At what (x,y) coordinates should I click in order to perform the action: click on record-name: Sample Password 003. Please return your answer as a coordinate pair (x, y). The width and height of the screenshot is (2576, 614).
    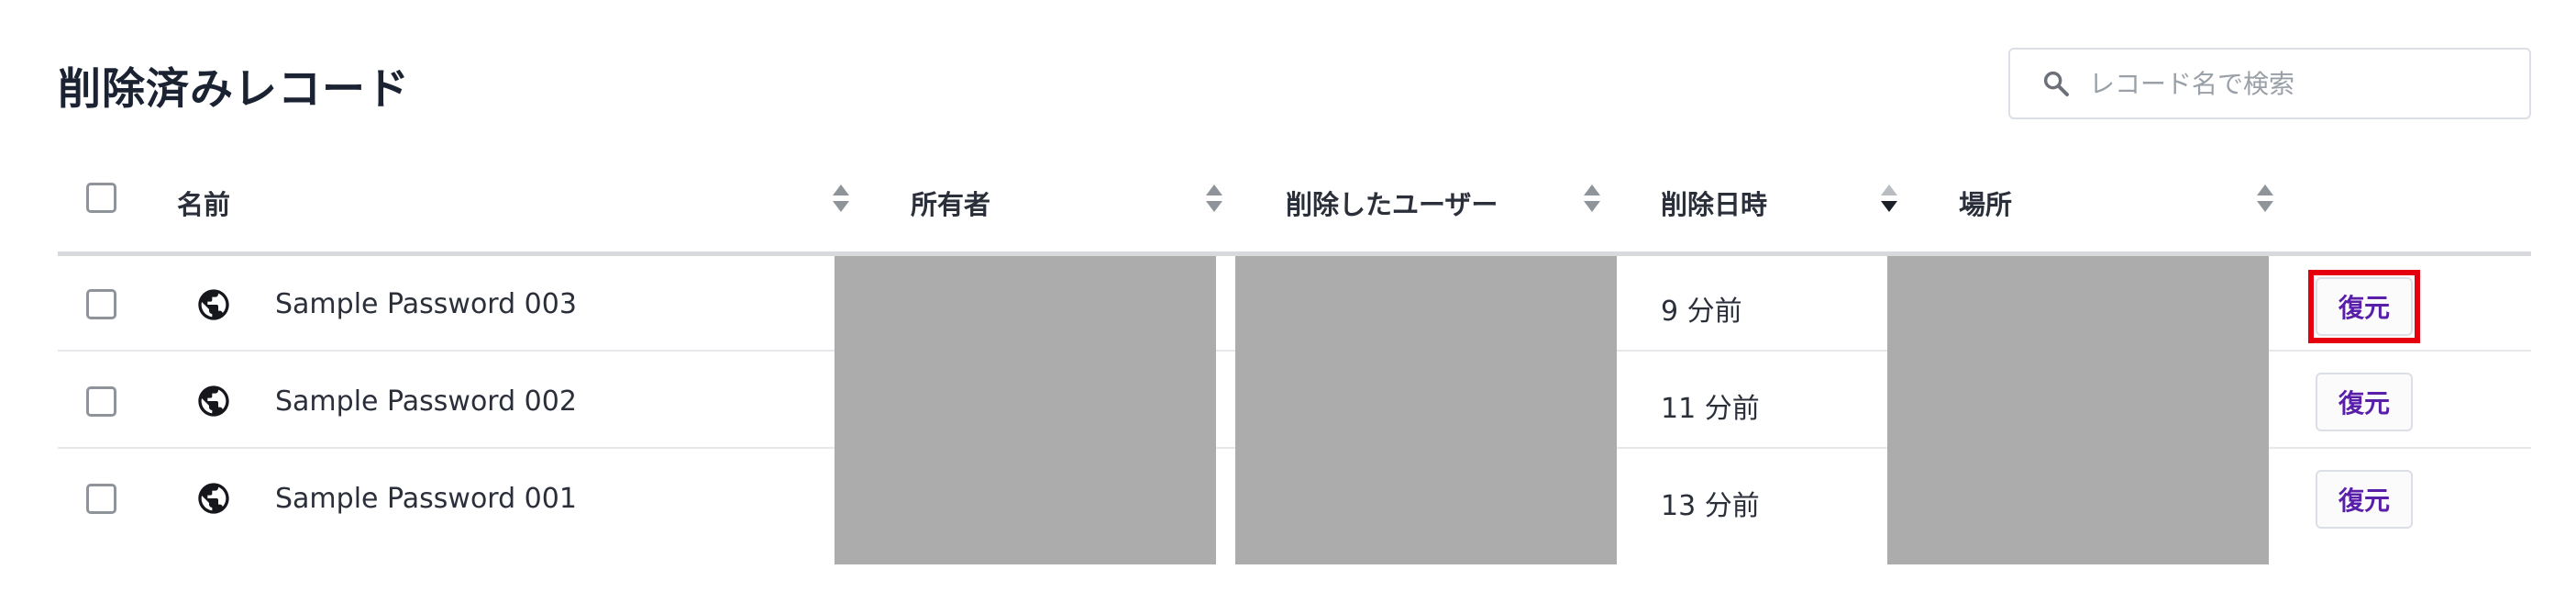
    Looking at the image, I should click on (426, 304).